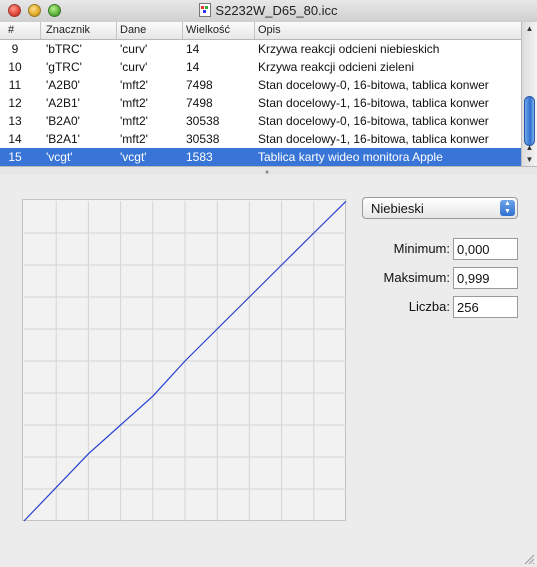 The width and height of the screenshot is (537, 567). What do you see at coordinates (485, 278) in the screenshot?
I see `maximum-field` at bounding box center [485, 278].